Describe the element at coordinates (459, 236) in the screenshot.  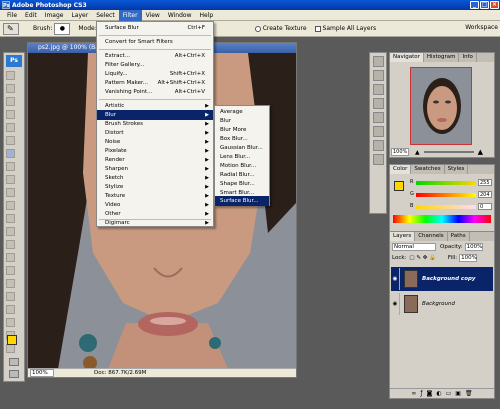
I see `tab-paths: Paths` at that location.